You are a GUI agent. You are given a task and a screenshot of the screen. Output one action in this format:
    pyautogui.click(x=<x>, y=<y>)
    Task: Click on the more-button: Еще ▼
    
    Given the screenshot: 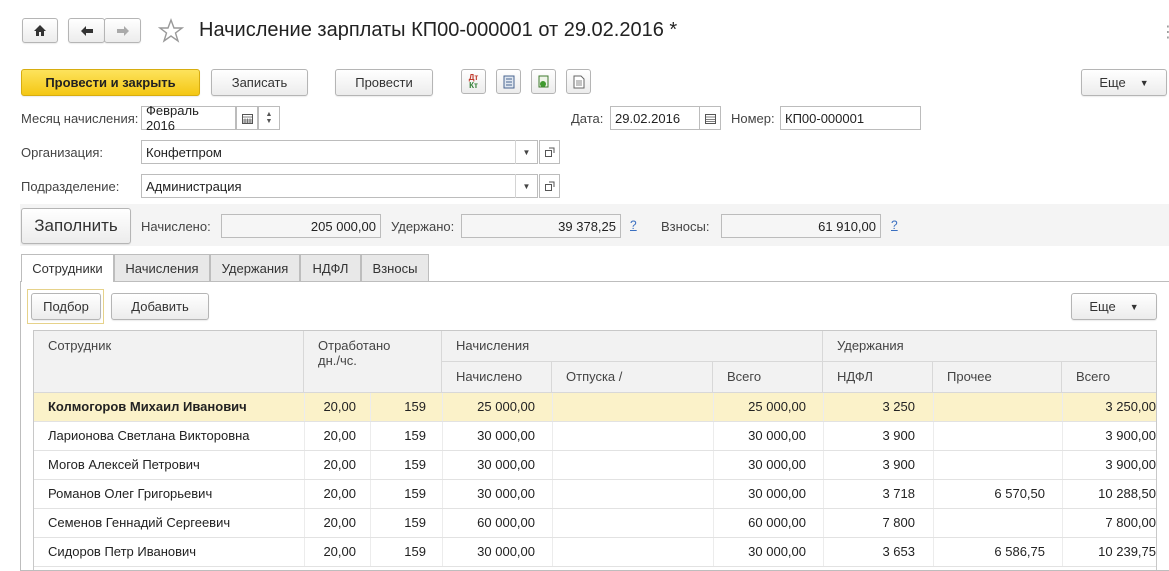 What is the action you would take?
    pyautogui.click(x=1124, y=82)
    